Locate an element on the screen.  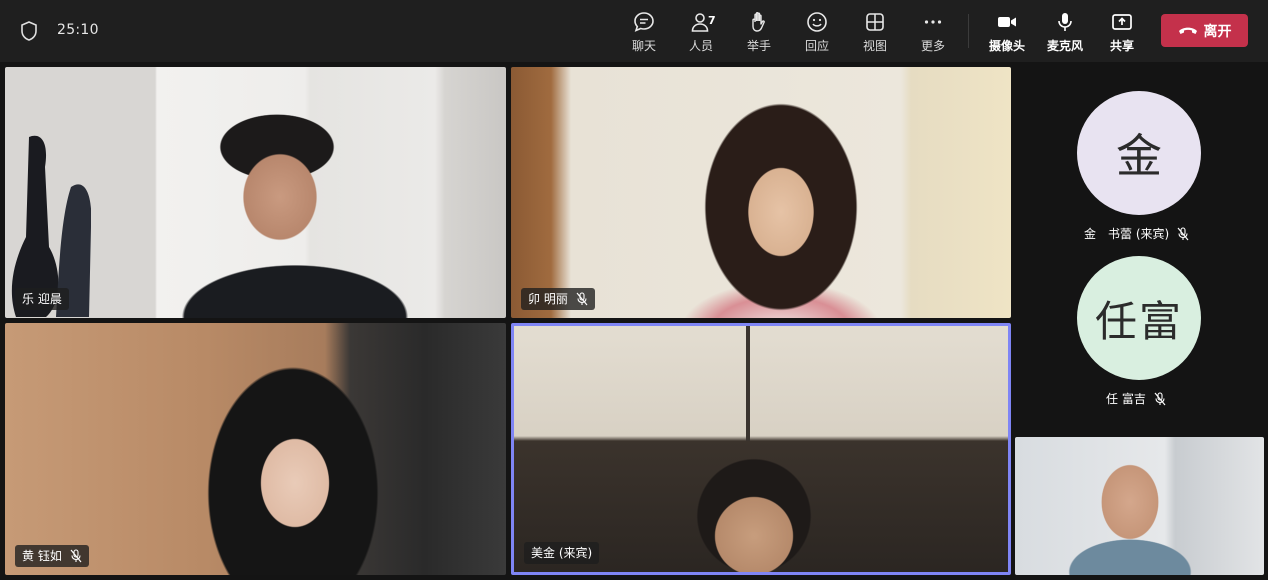
toolbar-divider is located at coordinates (968, 31).